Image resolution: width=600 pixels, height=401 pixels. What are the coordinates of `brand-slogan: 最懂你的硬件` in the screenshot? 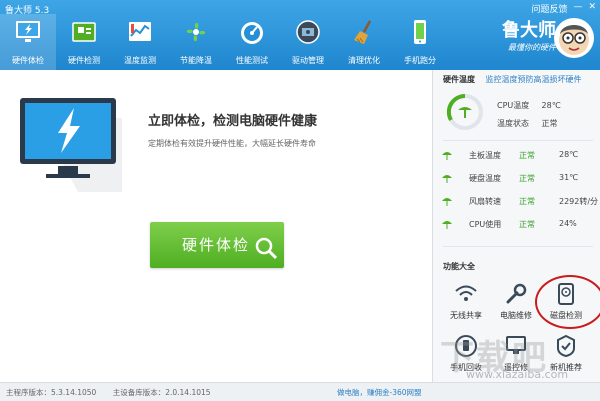 It's located at (532, 47).